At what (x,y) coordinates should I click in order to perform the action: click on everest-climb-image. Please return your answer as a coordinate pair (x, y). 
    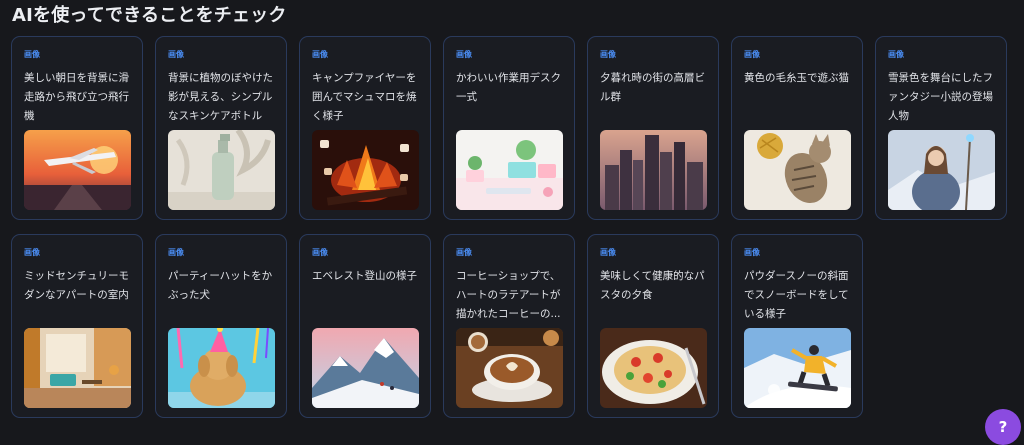
    Looking at the image, I should click on (365, 368).